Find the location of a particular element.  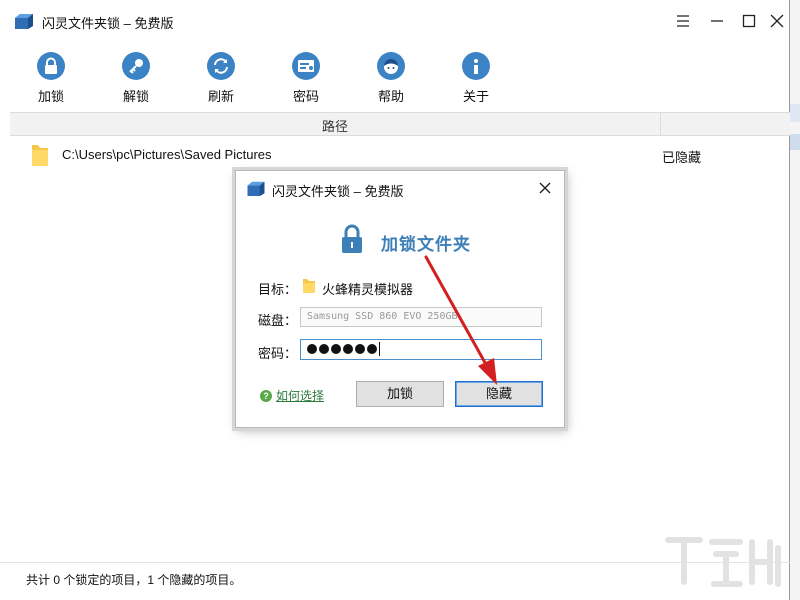

minimize-button is located at coordinates (717, 21).